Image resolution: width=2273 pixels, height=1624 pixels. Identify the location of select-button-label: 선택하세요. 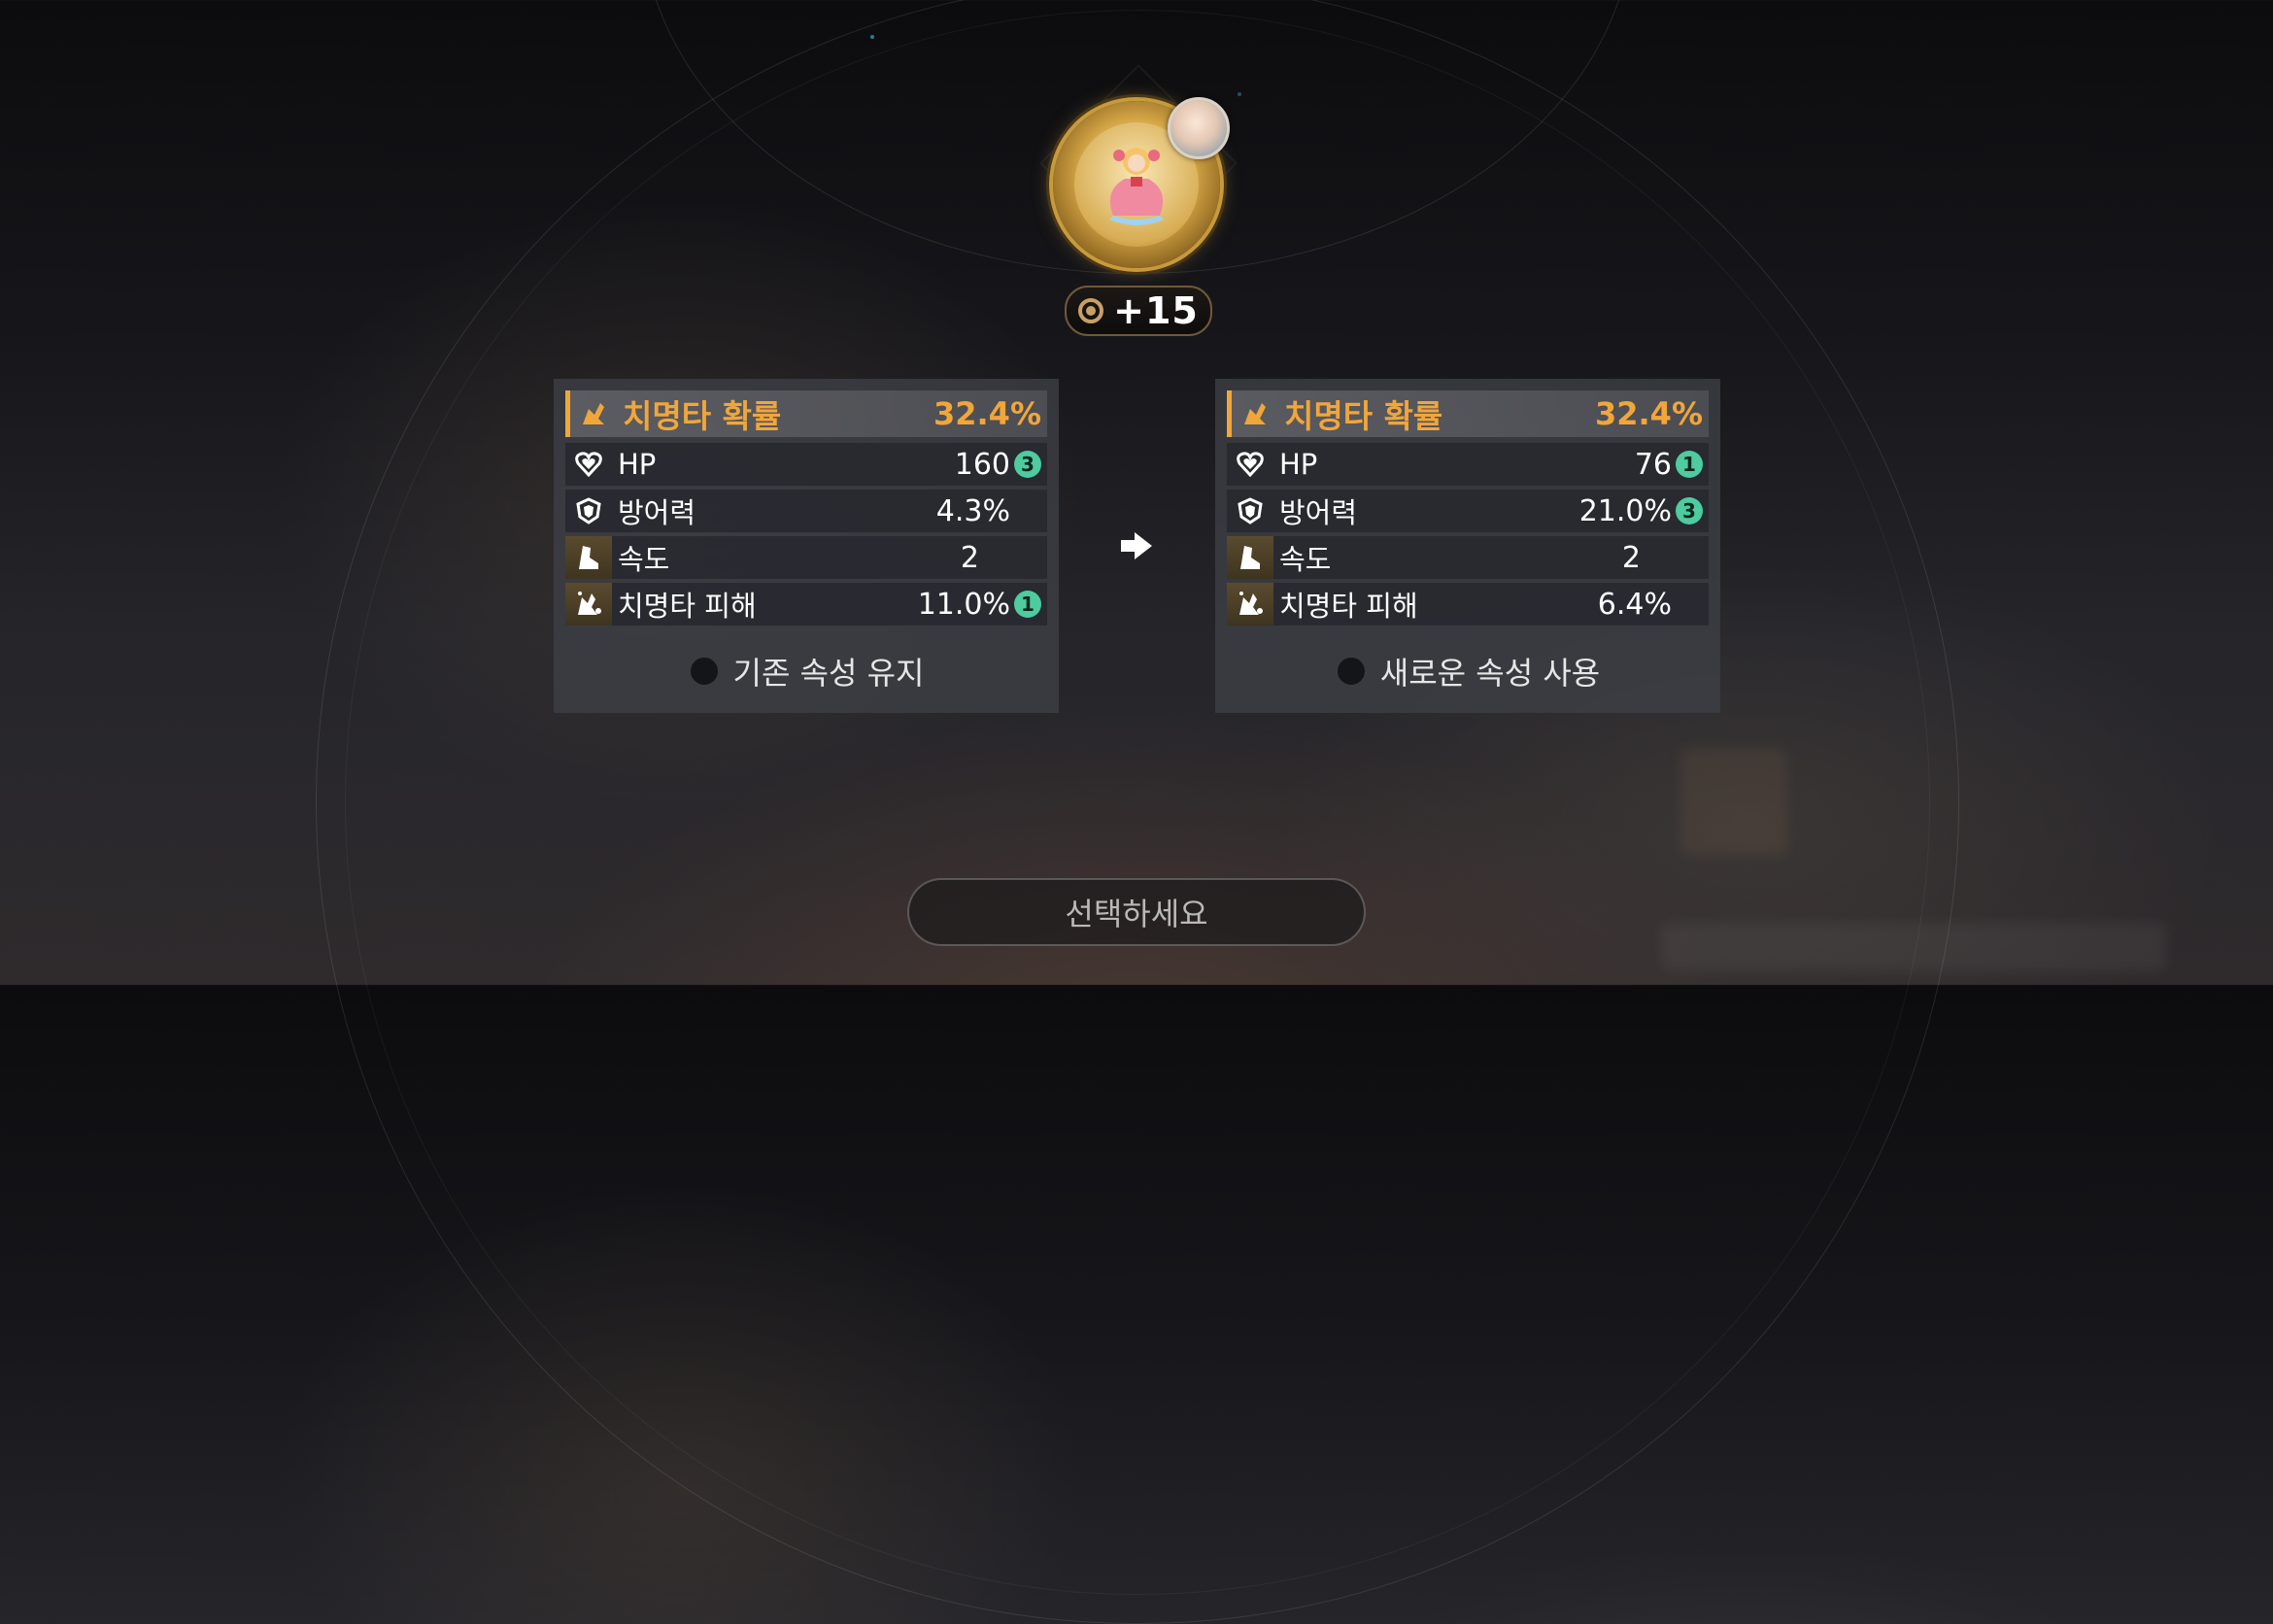
(1136, 914).